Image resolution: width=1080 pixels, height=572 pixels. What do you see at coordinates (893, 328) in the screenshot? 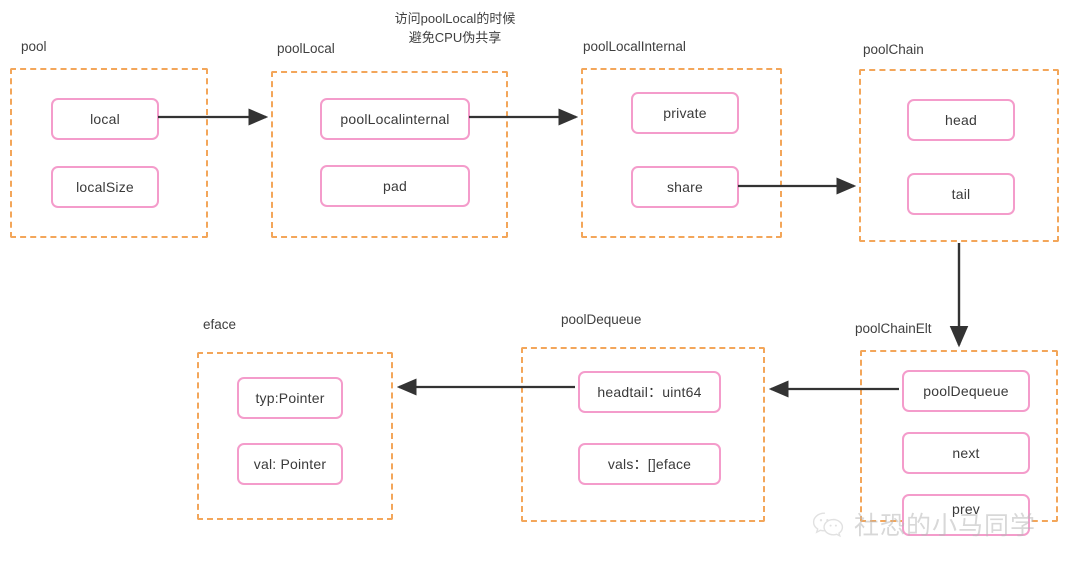
I see `group-label-poolchainelt: poolChainElt` at bounding box center [893, 328].